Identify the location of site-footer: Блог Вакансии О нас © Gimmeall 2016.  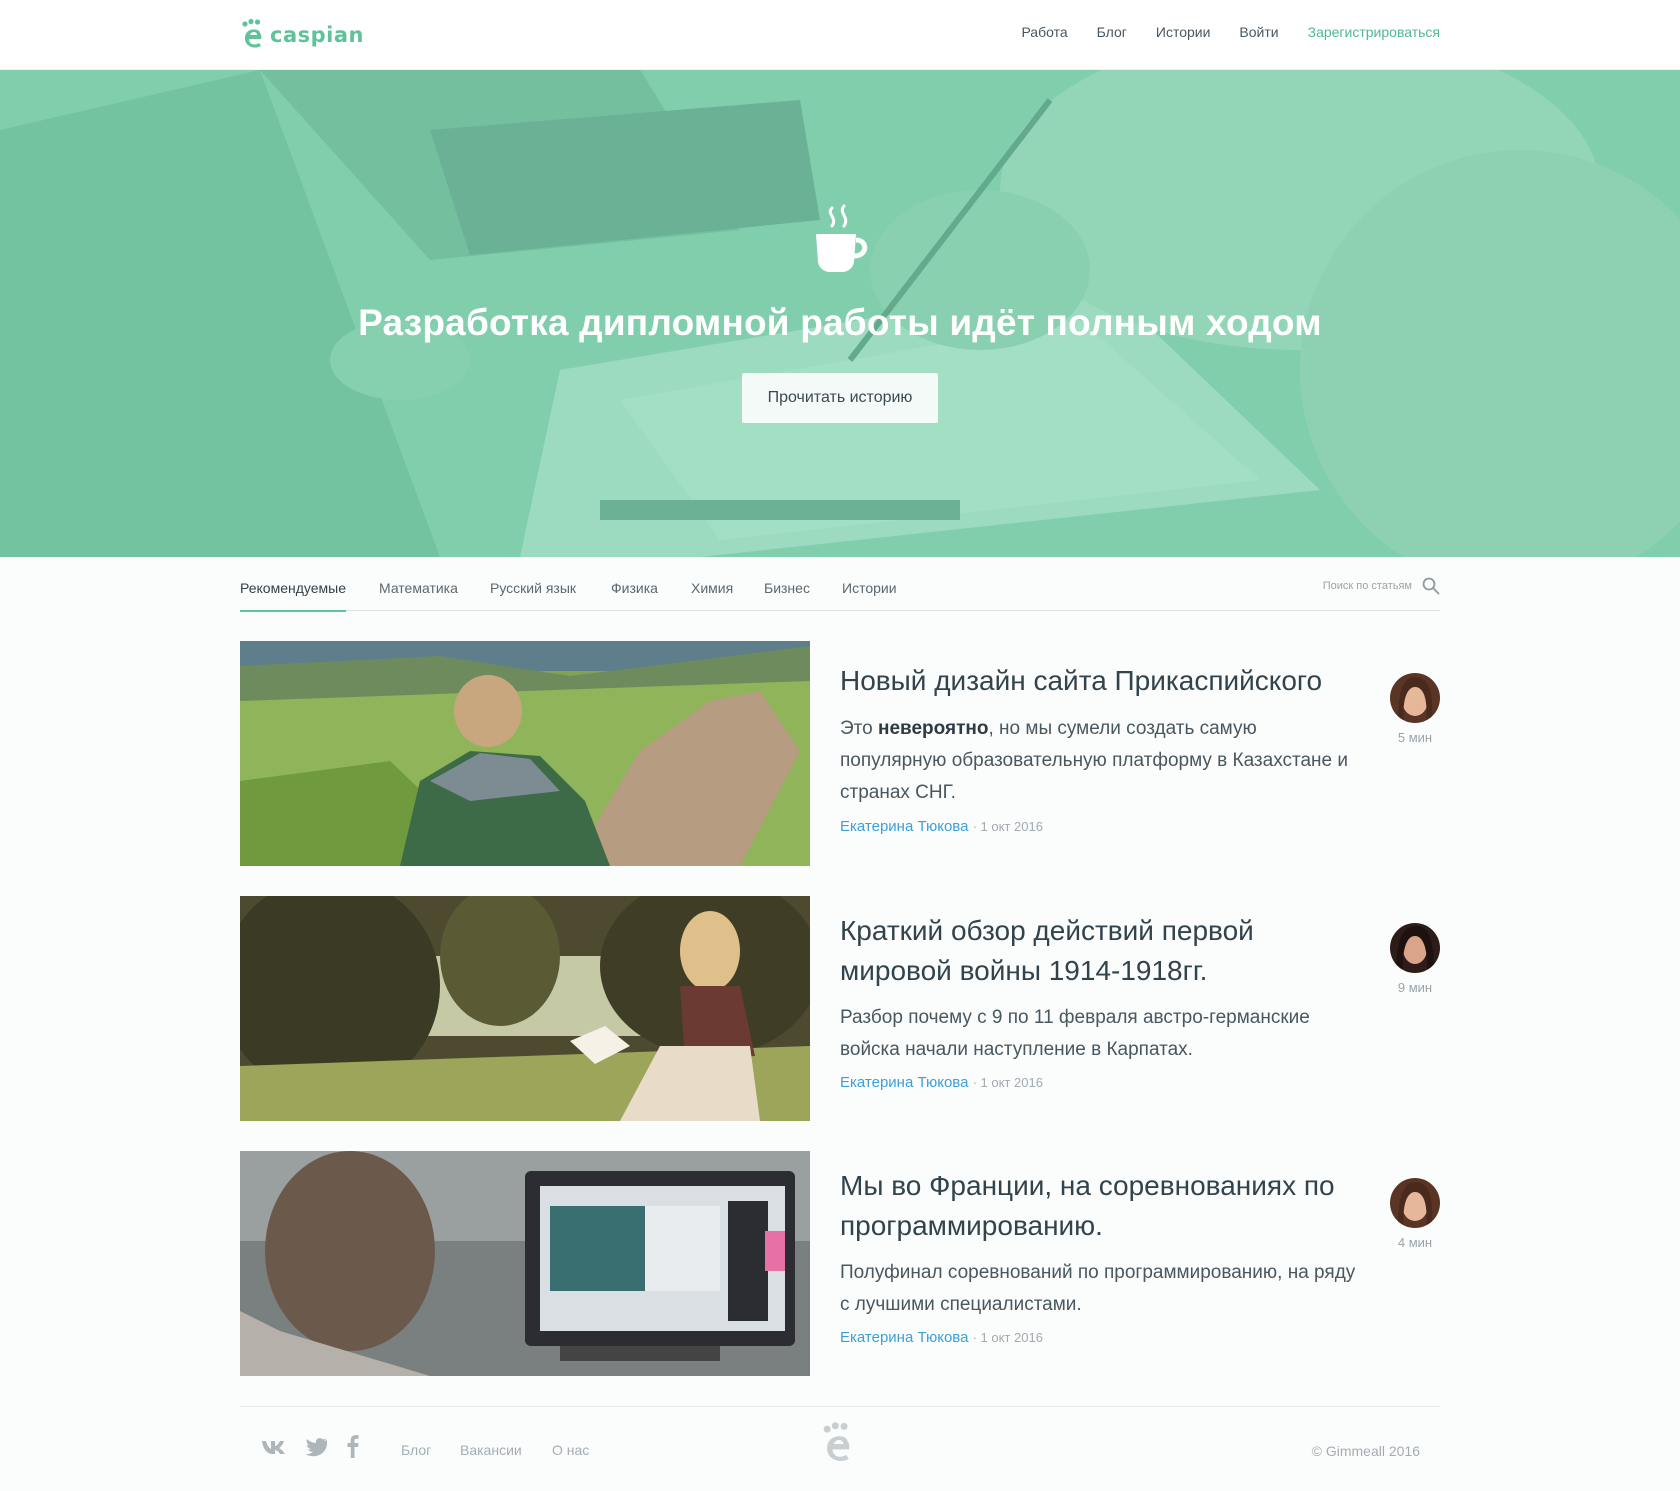
(840, 1448).